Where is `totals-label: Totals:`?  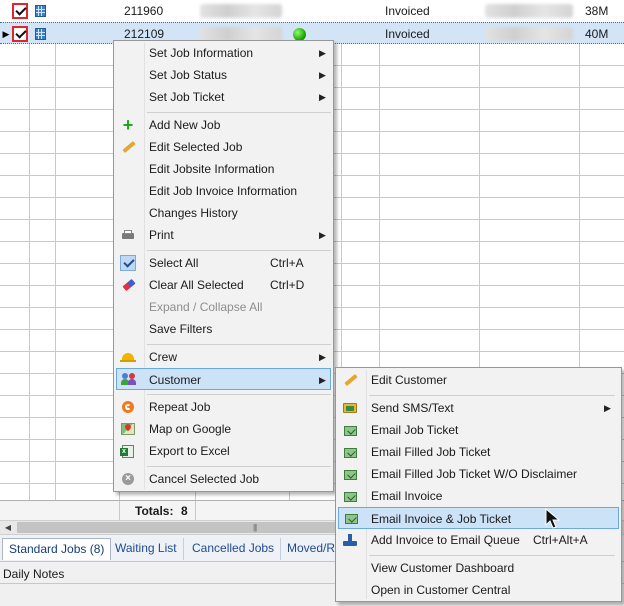 totals-label: Totals: is located at coordinates (154, 511).